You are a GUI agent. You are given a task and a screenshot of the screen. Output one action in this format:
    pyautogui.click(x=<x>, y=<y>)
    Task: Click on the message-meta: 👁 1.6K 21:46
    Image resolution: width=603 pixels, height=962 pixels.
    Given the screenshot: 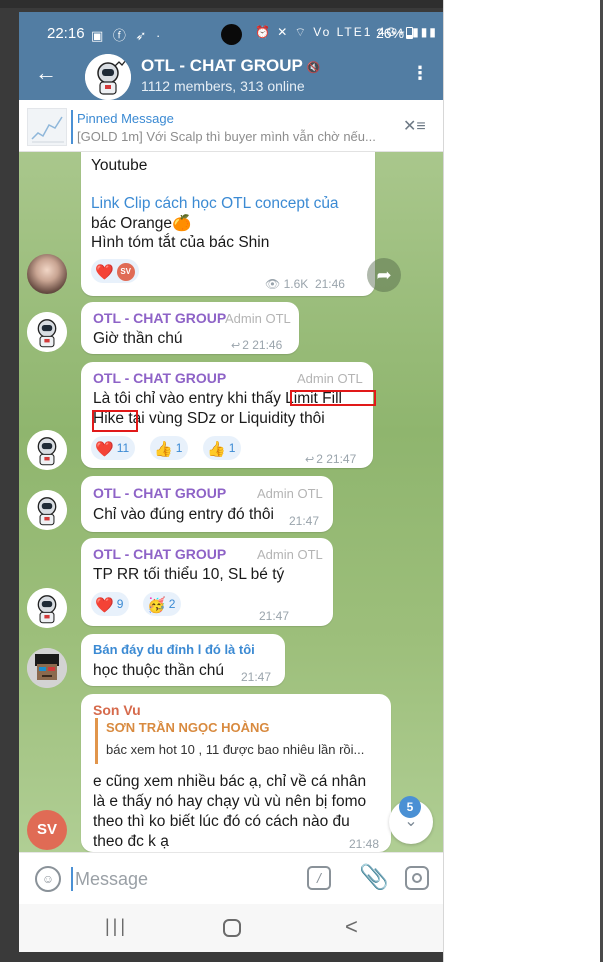 What is the action you would take?
    pyautogui.click(x=305, y=284)
    